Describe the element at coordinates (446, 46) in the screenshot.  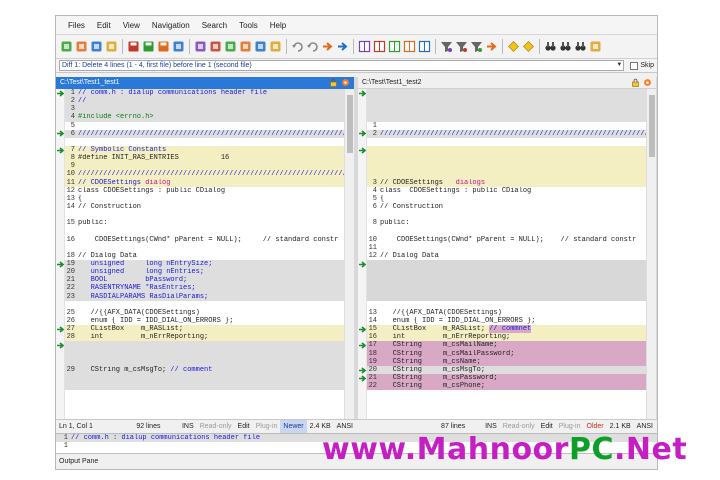
I see `filter-icon` at that location.